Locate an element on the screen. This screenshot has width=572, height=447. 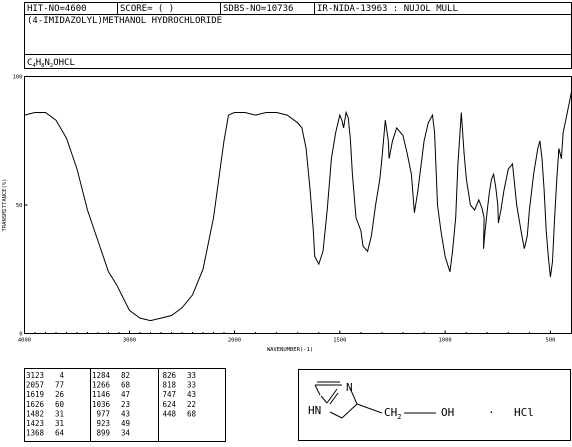
peak-transmittance: 26 is located at coordinates (60, 394).